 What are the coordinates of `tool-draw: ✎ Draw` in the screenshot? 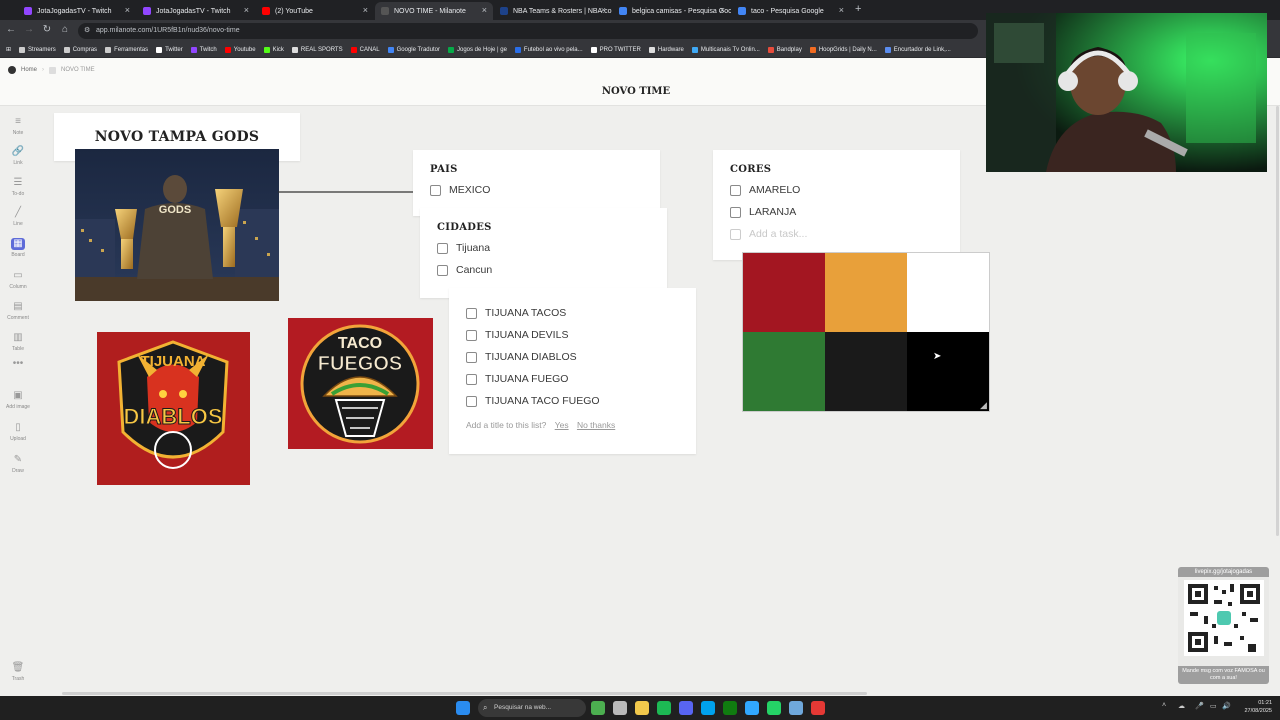 It's located at (18, 464).